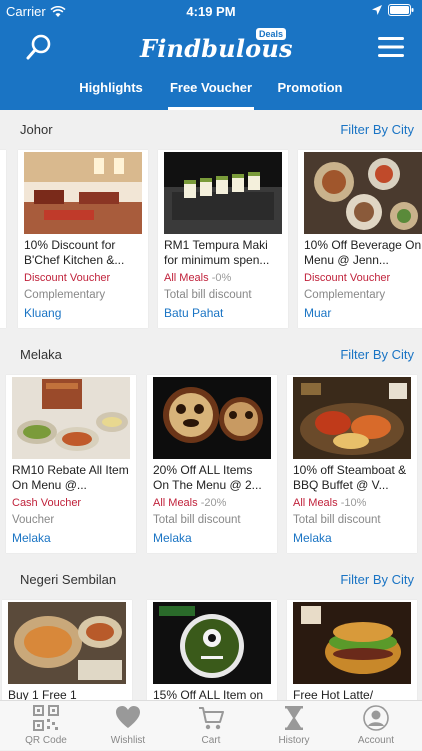  I want to click on voucher-type: All Meals -0%, so click(223, 278).